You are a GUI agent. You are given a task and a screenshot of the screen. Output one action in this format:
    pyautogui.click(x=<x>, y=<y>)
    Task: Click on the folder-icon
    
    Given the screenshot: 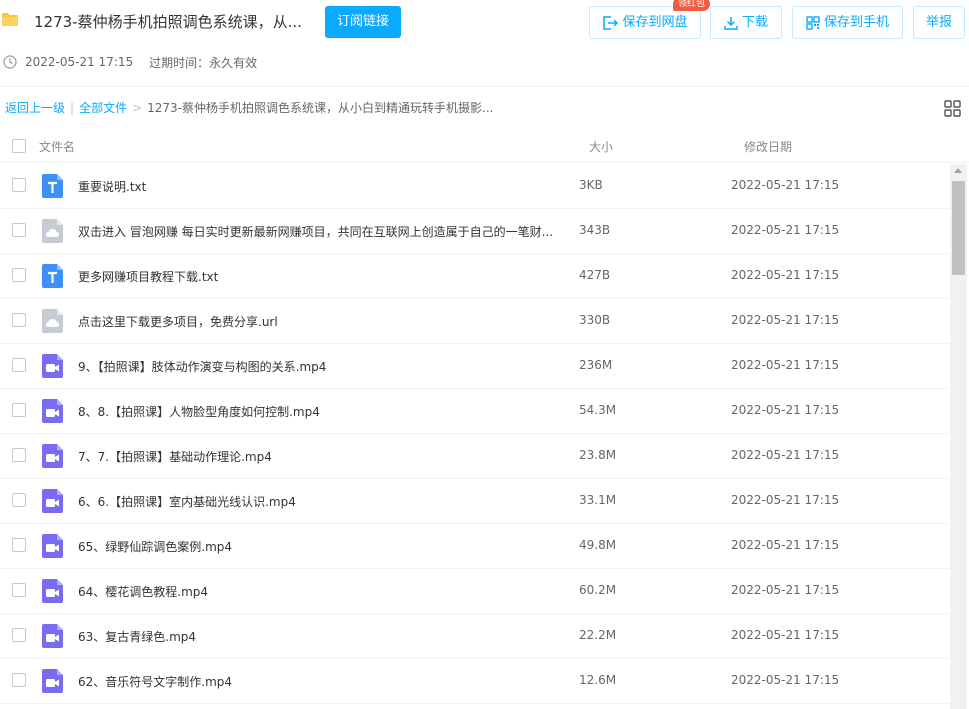 What is the action you would take?
    pyautogui.click(x=10, y=19)
    